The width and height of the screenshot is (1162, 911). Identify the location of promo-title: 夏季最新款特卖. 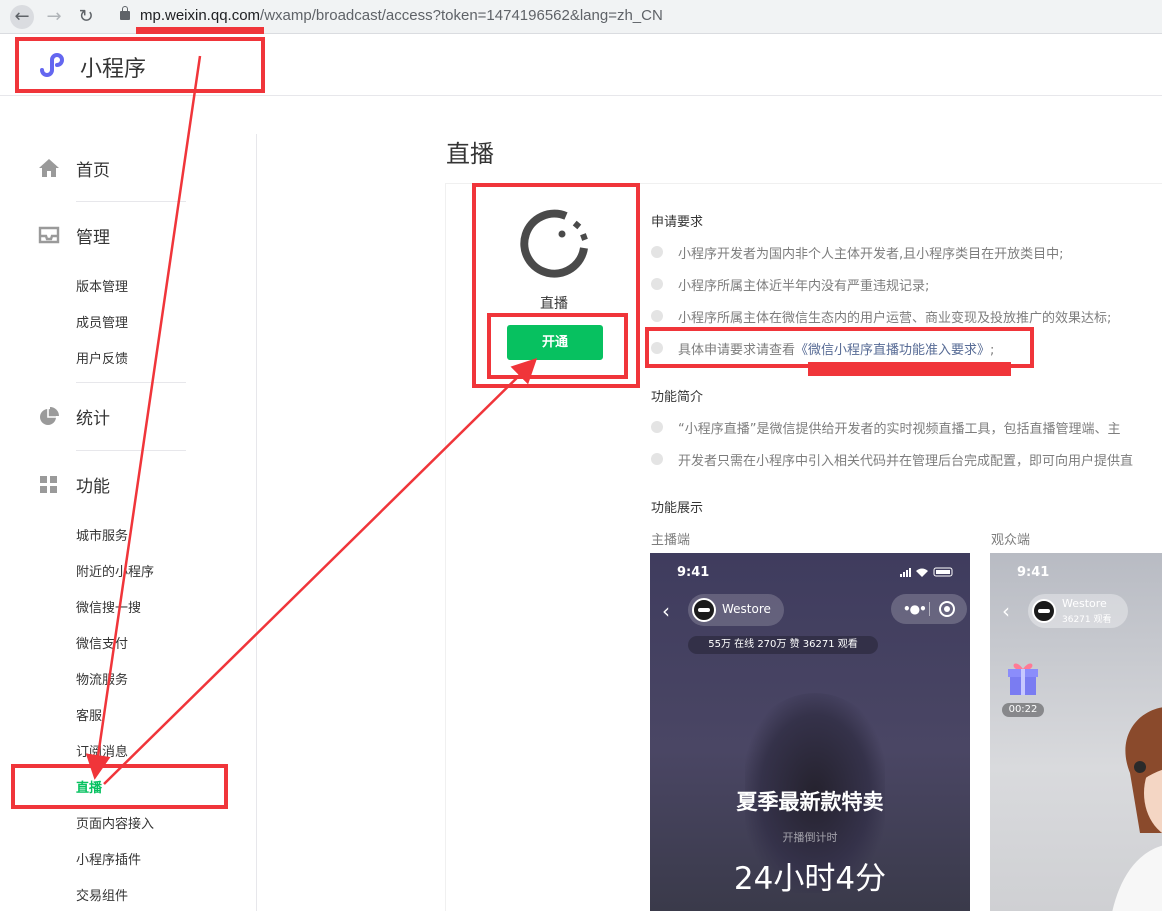
(810, 802).